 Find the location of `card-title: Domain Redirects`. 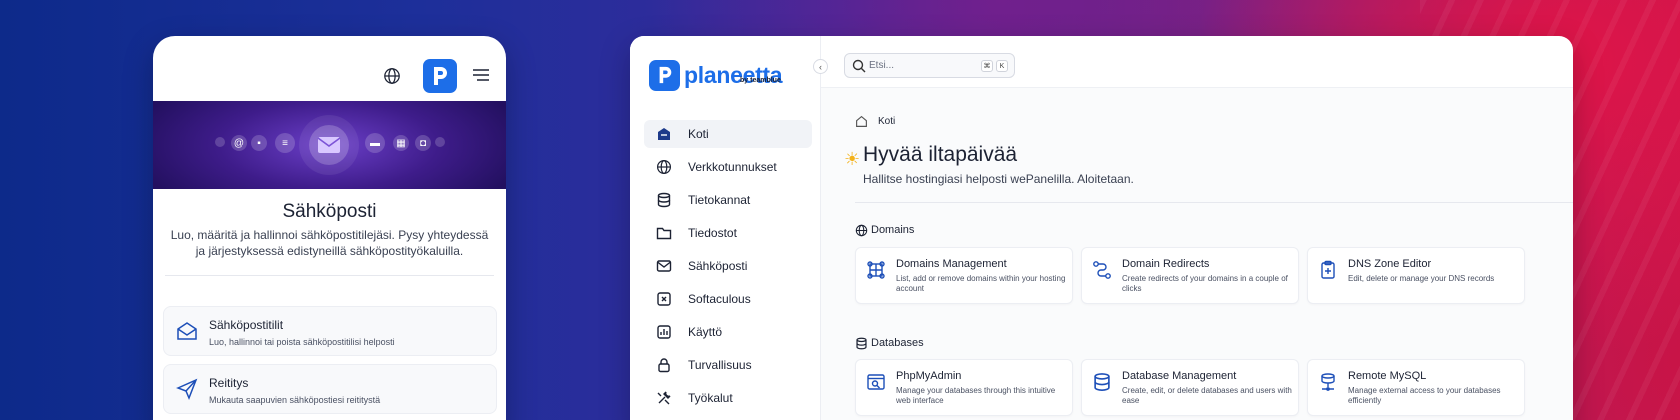

card-title: Domain Redirects is located at coordinates (1166, 264).